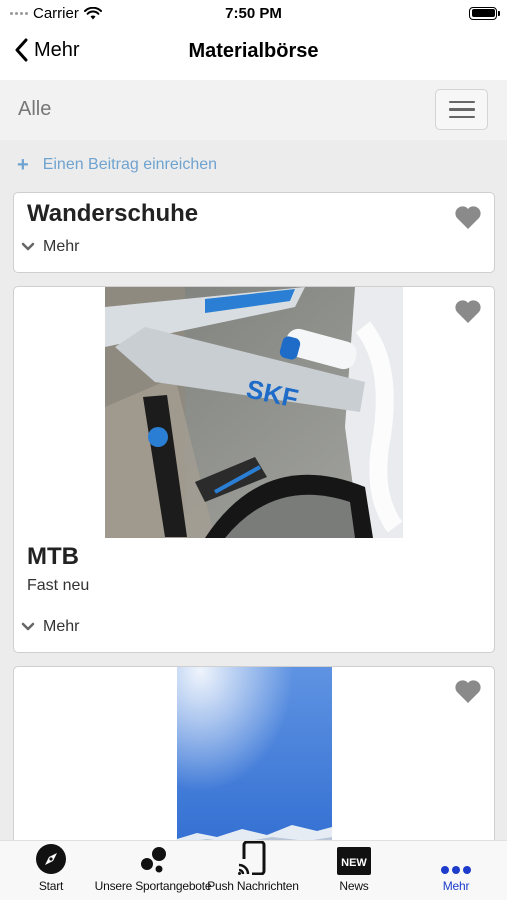 The image size is (507, 900). What do you see at coordinates (130, 164) in the screenshot?
I see `add-post-label: Einen Beitrag einreichen` at bounding box center [130, 164].